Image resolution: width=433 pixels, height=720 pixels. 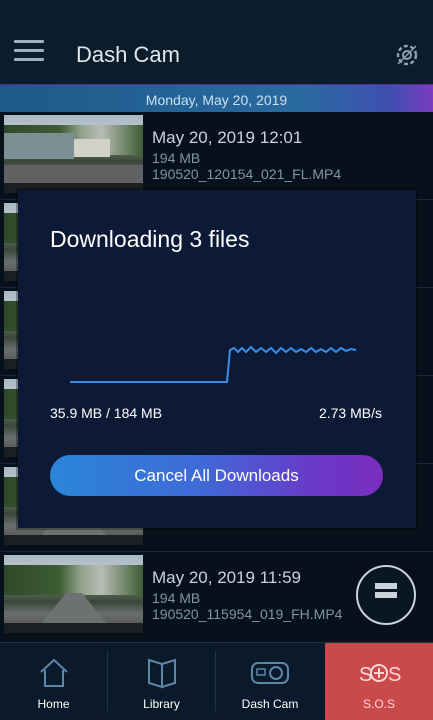 I want to click on storage-icon, so click(x=386, y=595).